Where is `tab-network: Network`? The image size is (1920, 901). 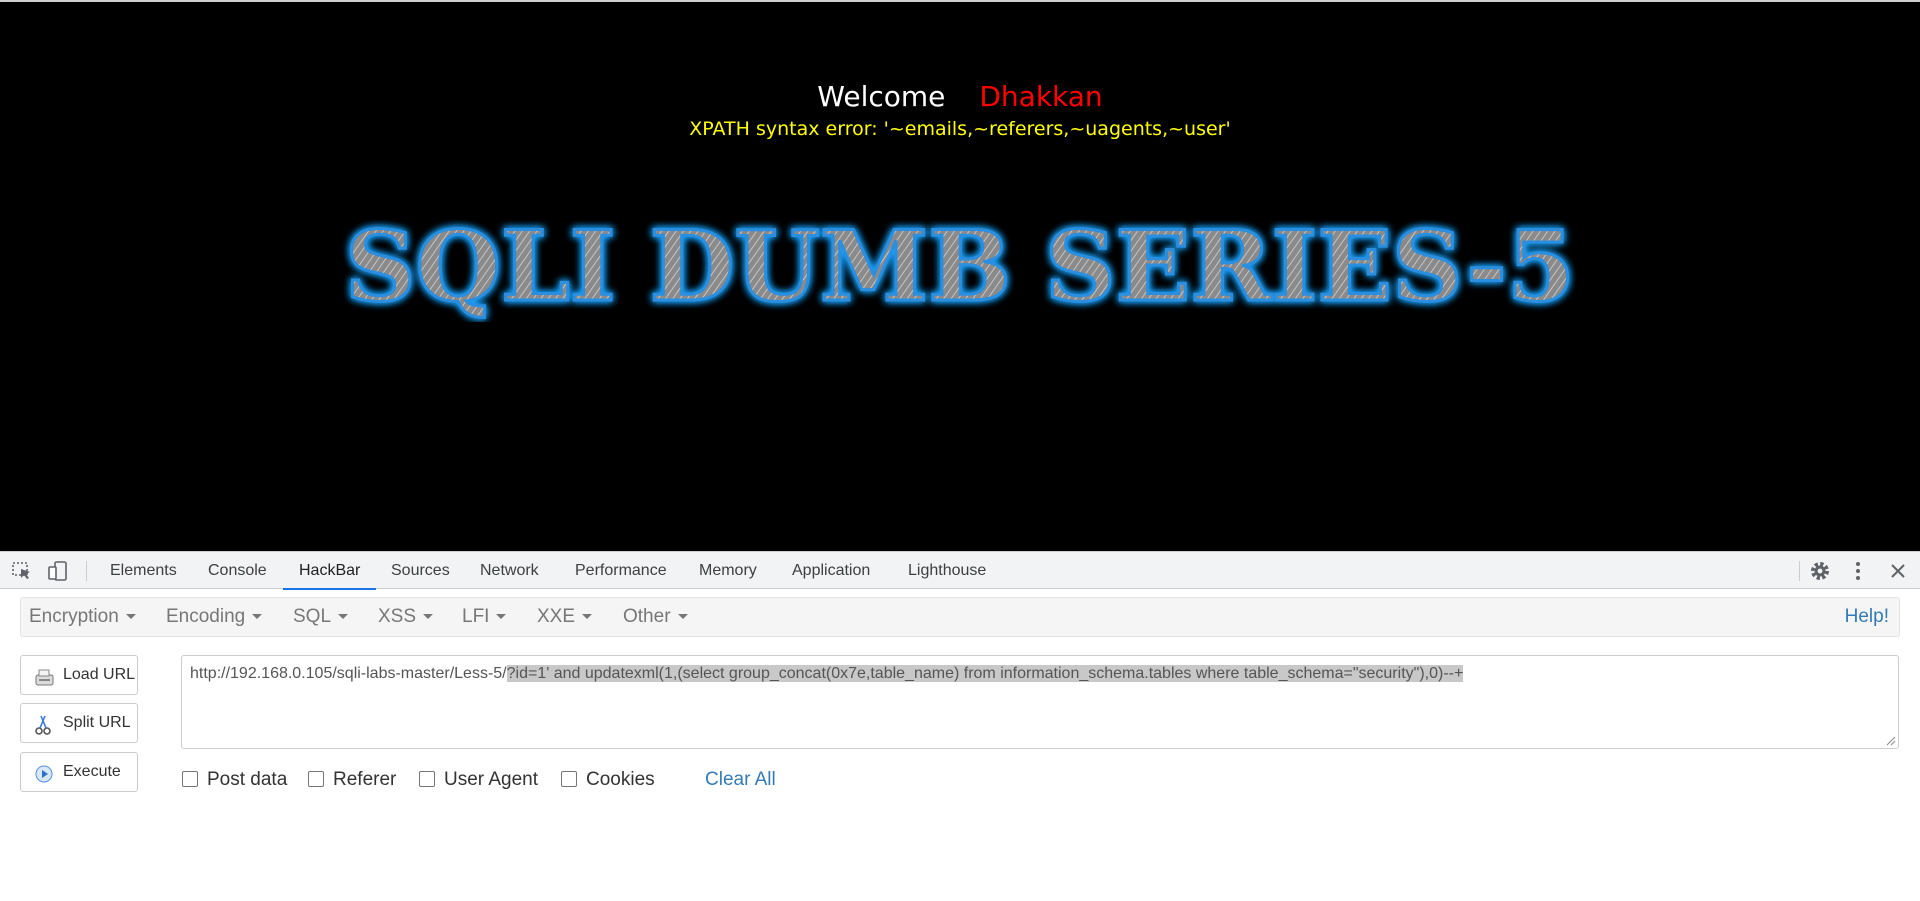
tab-network: Network is located at coordinates (509, 570).